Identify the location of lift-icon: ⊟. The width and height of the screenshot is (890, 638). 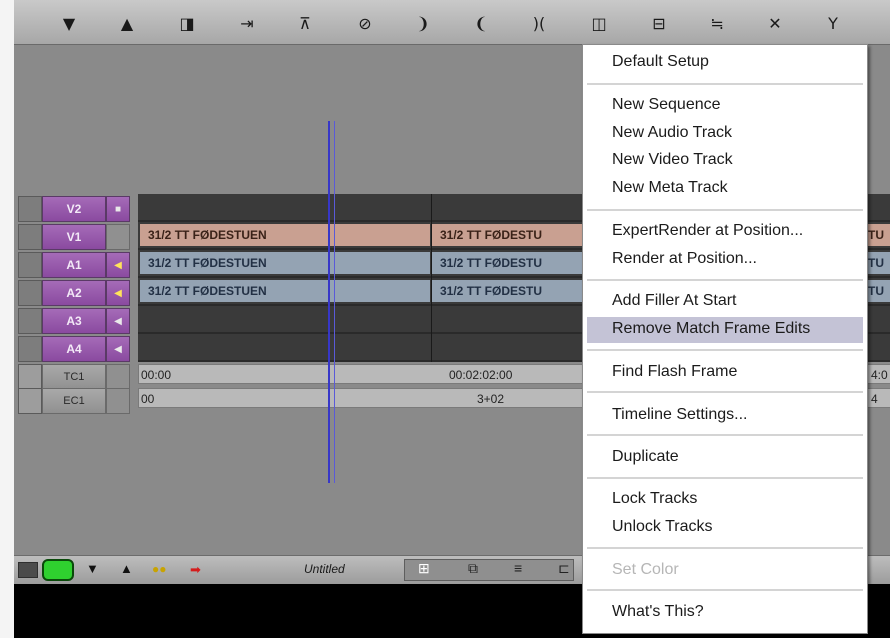
(659, 23).